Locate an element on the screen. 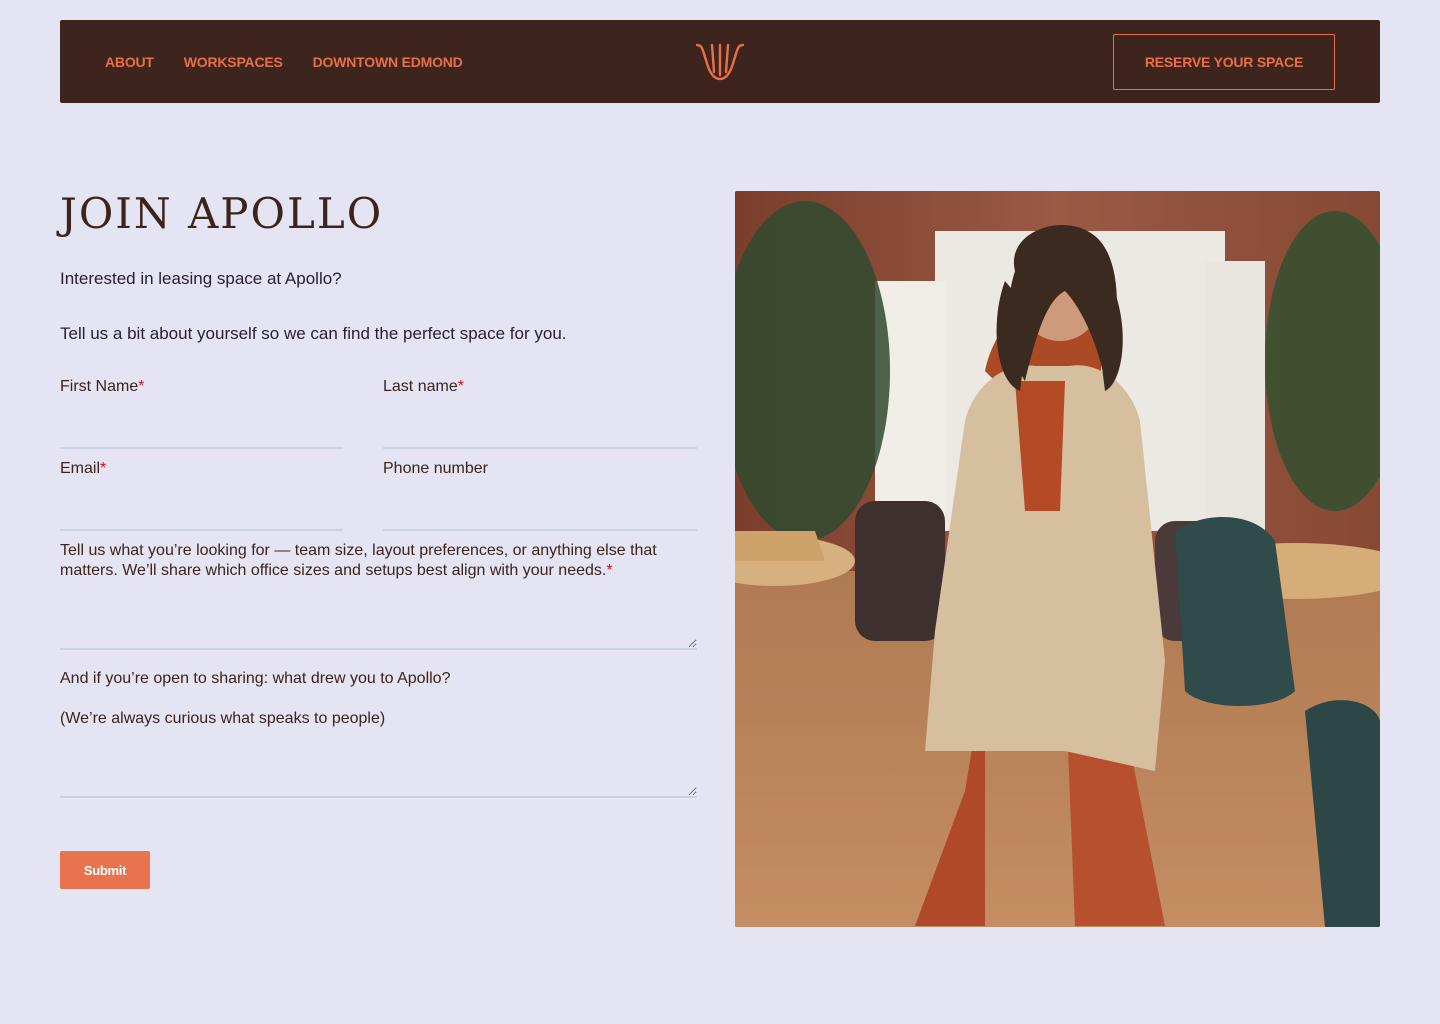 Image resolution: width=1440 pixels, height=1024 pixels. last-name-label: Last name* is located at coordinates (423, 386).